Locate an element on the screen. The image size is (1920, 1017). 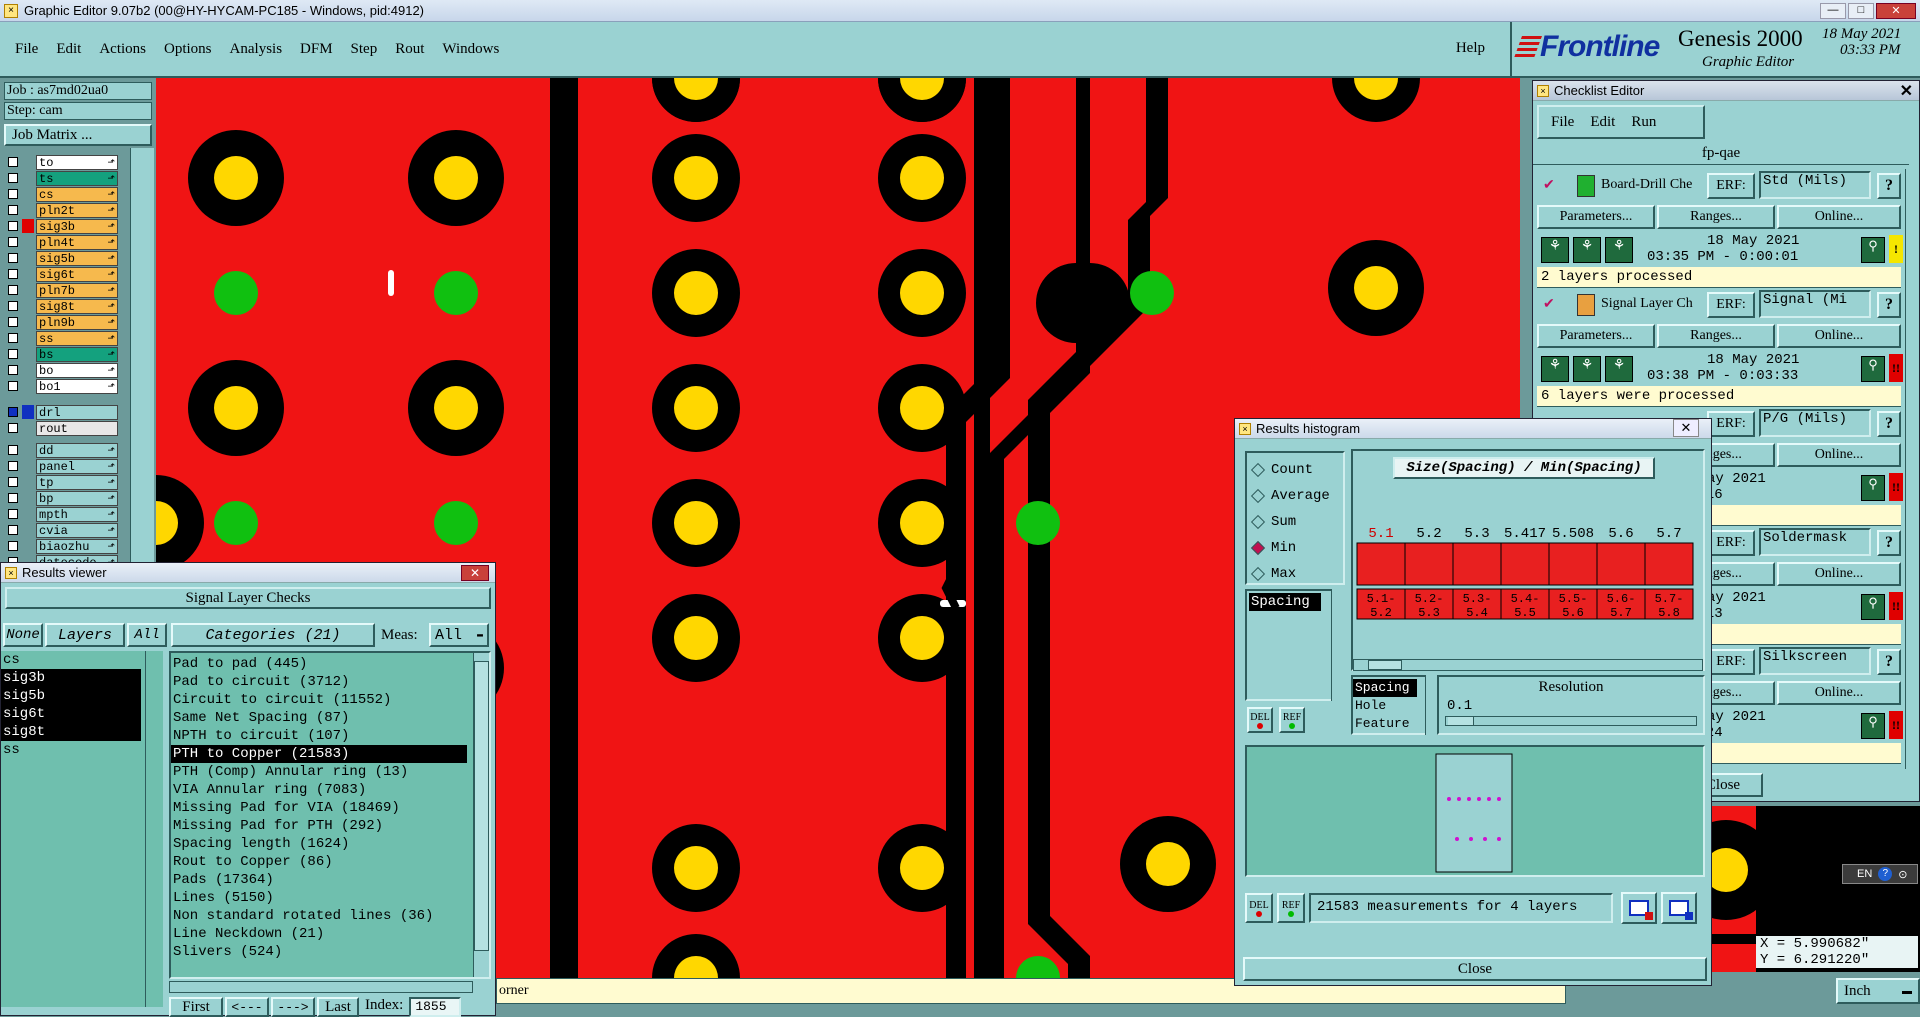
layer-name: biaozhu ⬏ is located at coordinates (77, 546).